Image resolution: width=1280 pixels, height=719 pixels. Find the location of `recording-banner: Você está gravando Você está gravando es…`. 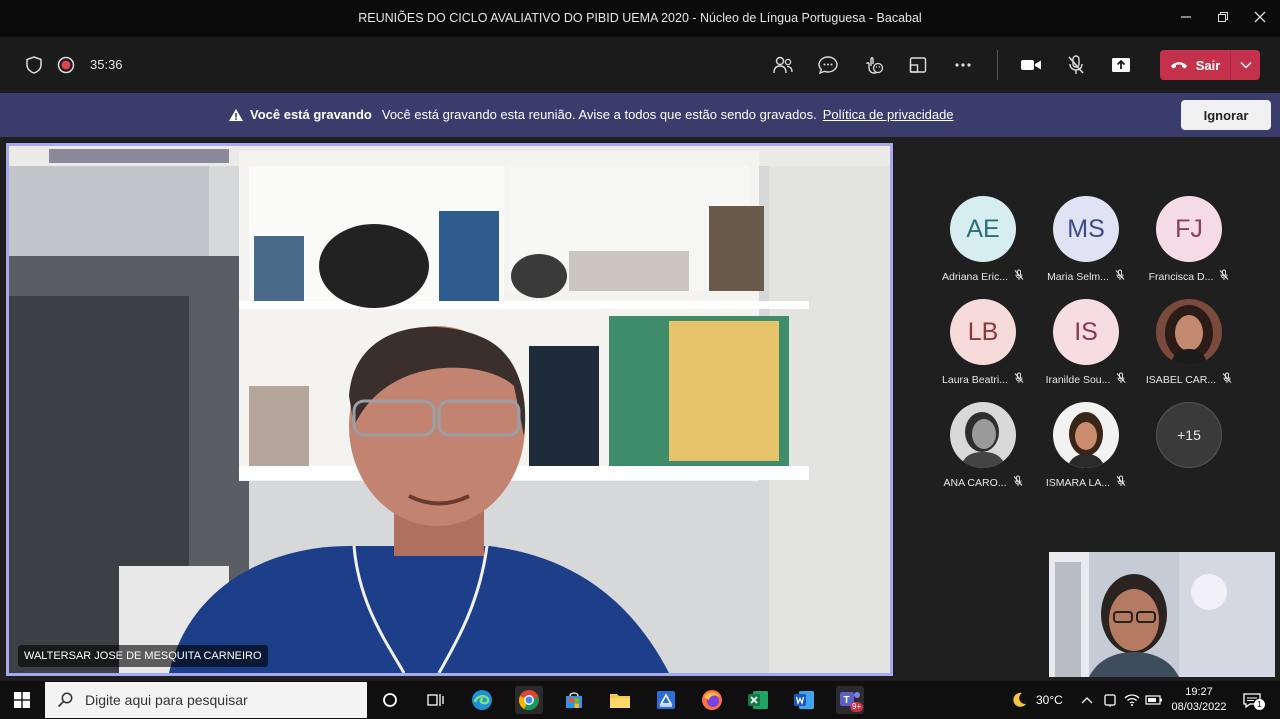

recording-banner: Você está gravando Você está gravando es… is located at coordinates (640, 115).